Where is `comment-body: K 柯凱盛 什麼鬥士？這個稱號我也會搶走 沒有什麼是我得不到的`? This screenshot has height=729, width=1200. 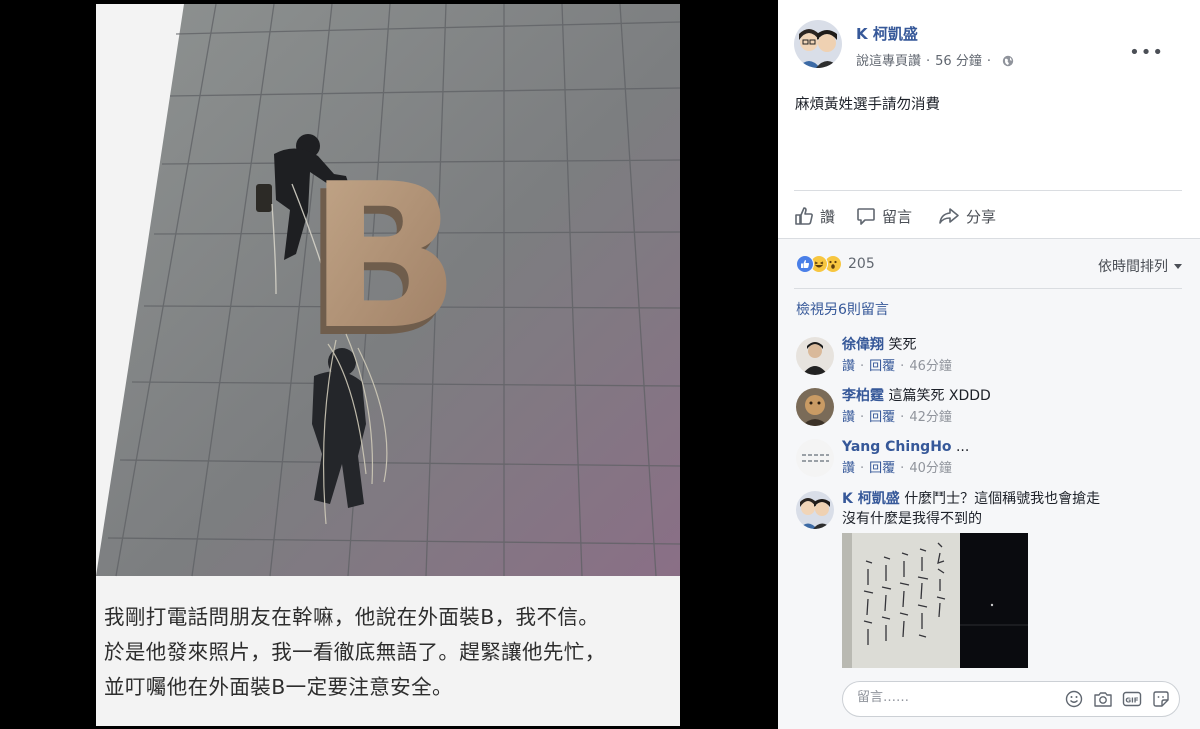
comment-body: K 柯凱盛 什麼鬥士？這個稱號我也會搶走 沒有什麼是我得不到的 is located at coordinates (1012, 578).